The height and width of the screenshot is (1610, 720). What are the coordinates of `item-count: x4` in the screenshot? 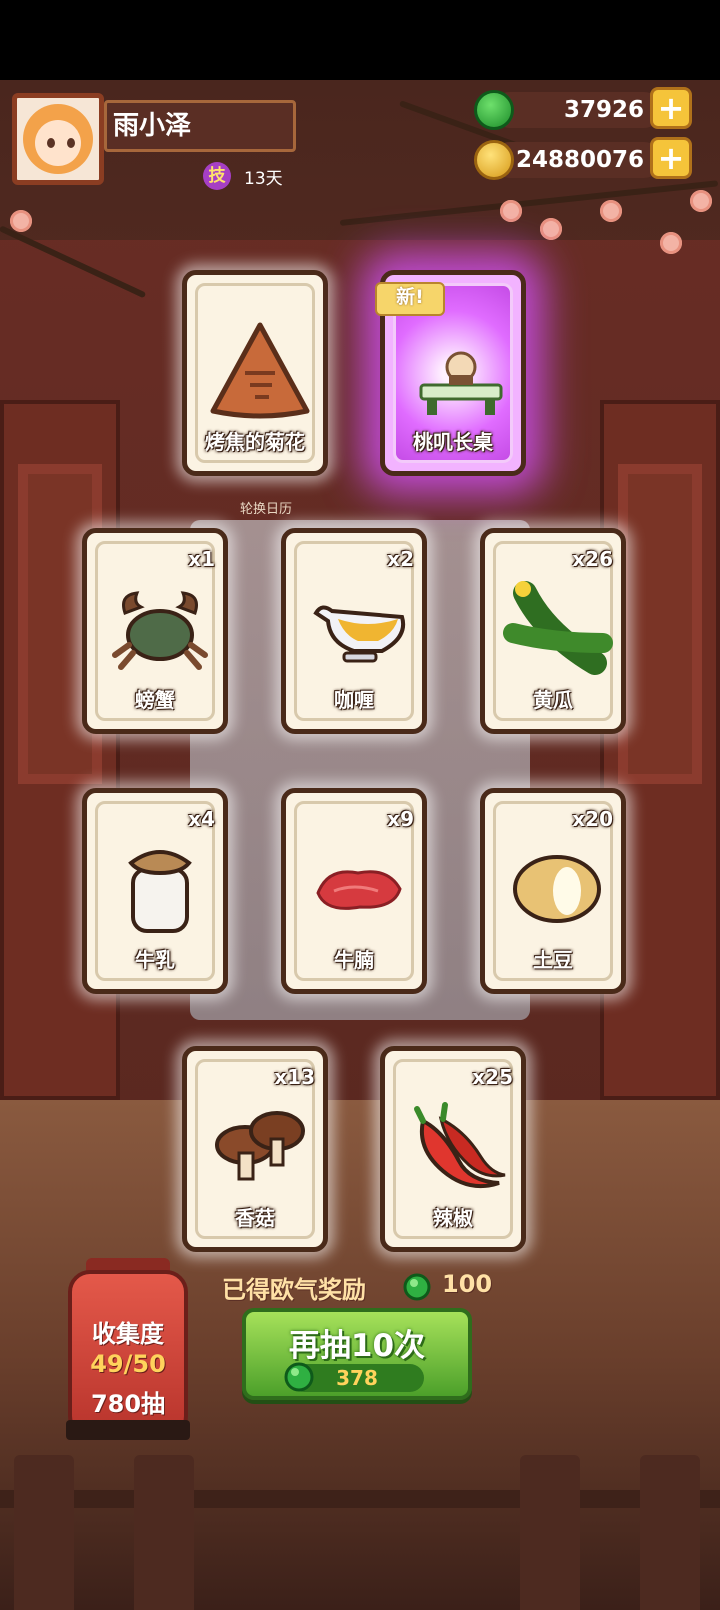 It's located at (201, 819).